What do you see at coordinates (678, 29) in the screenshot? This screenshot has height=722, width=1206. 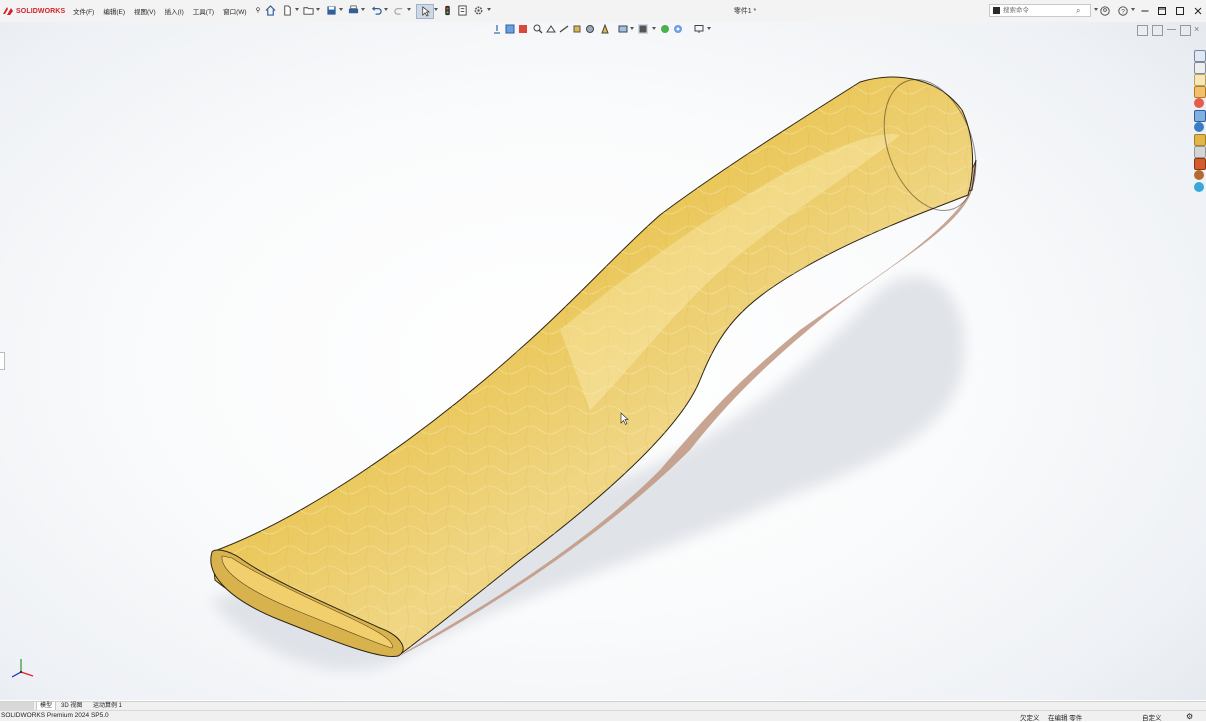 I see `render-tools-icon` at bounding box center [678, 29].